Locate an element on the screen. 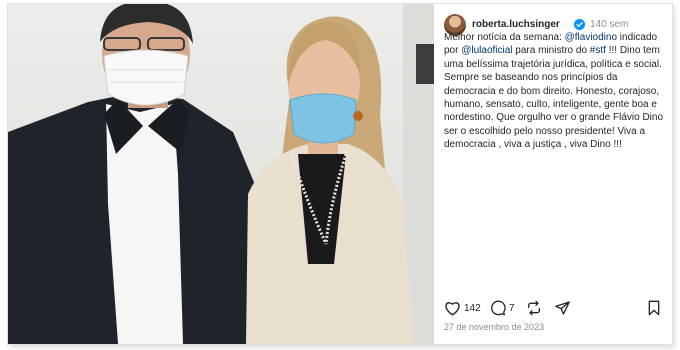 Image resolution: width=680 pixels, height=350 pixels. repost-button is located at coordinates (534, 308).